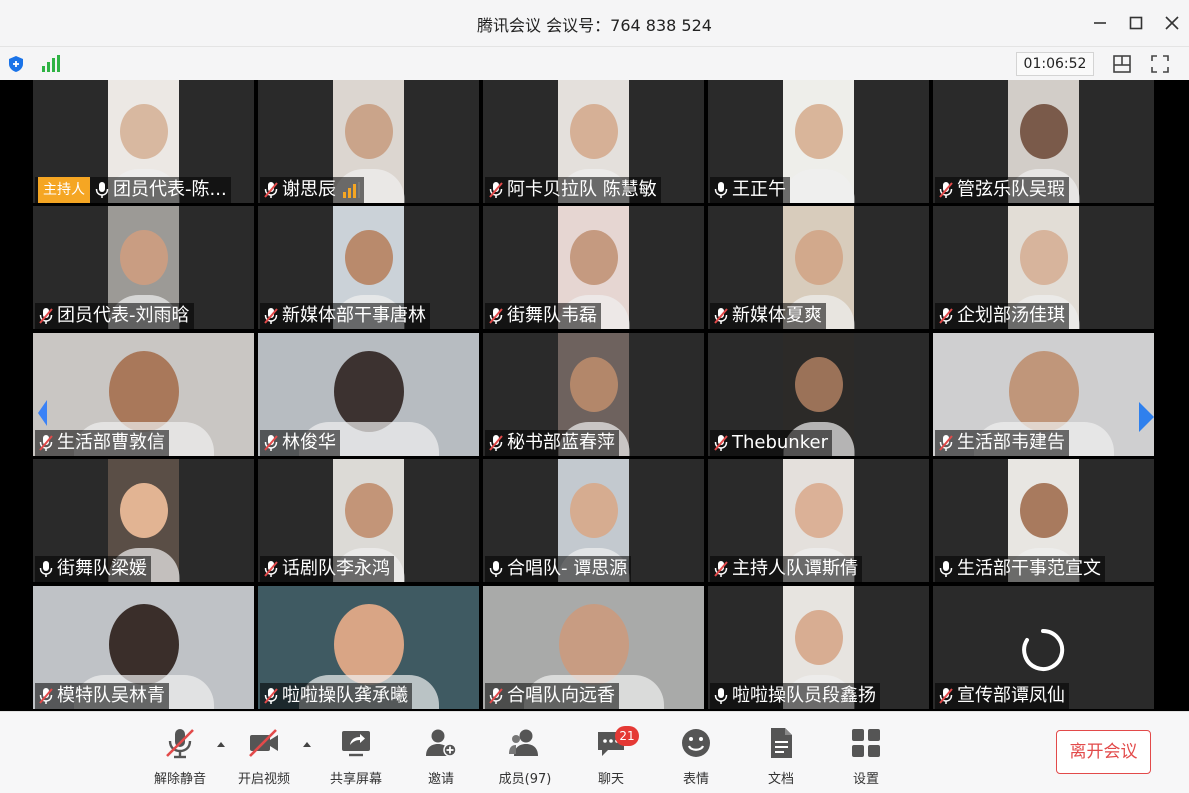 This screenshot has width=1189, height=793. Describe the element at coordinates (345, 695) in the screenshot. I see `participant-name: 啦啦操队龚承曦` at that location.